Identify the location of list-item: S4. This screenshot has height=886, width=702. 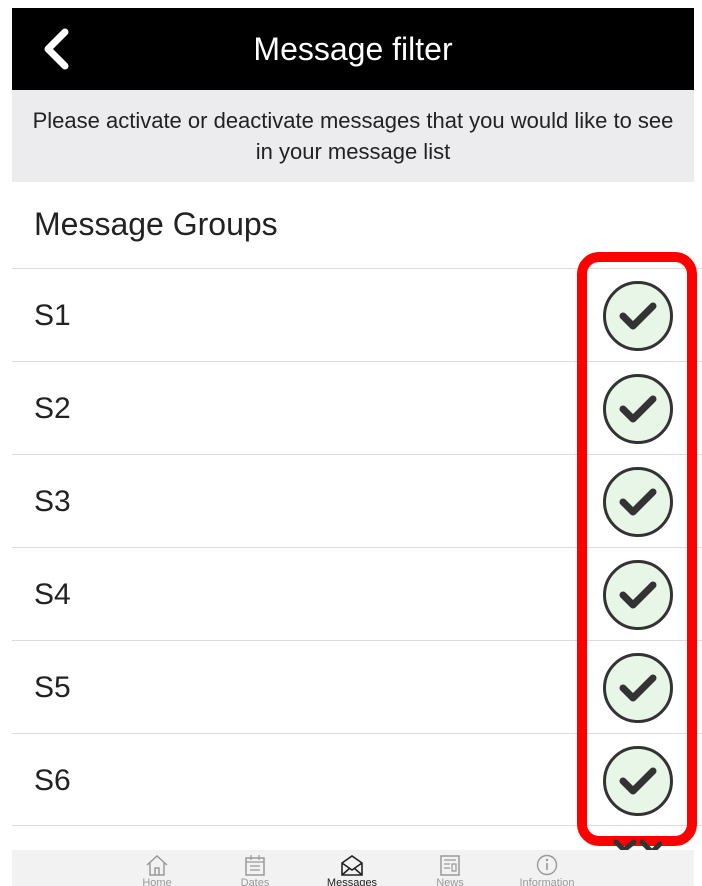
(357, 593).